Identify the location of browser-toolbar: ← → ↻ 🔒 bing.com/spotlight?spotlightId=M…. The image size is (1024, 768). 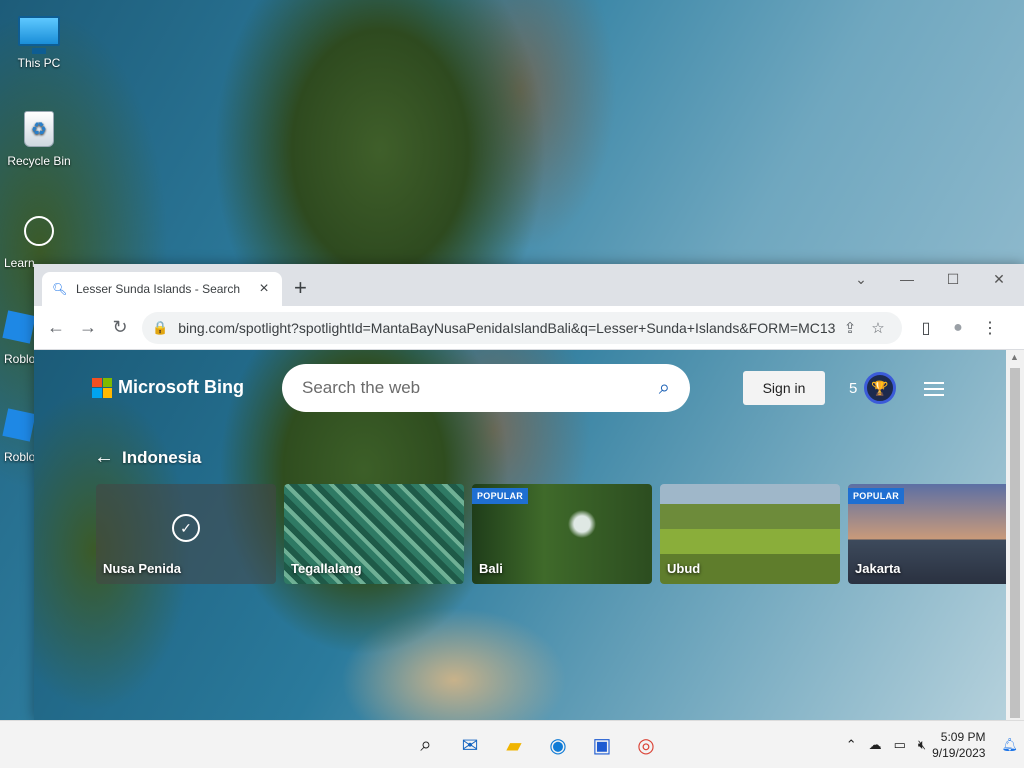
(529, 328).